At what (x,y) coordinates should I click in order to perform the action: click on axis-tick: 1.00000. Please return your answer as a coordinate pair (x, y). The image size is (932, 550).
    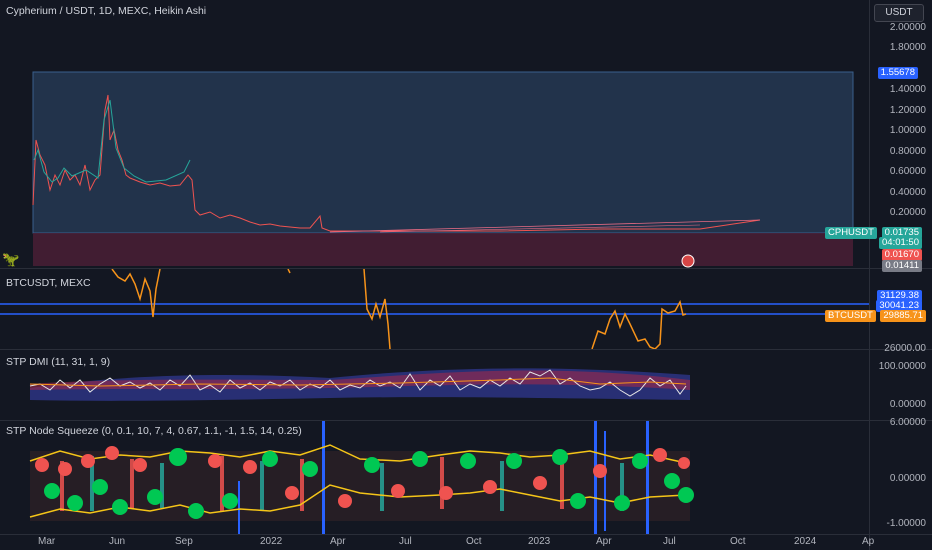
    Looking at the image, I should click on (907, 130).